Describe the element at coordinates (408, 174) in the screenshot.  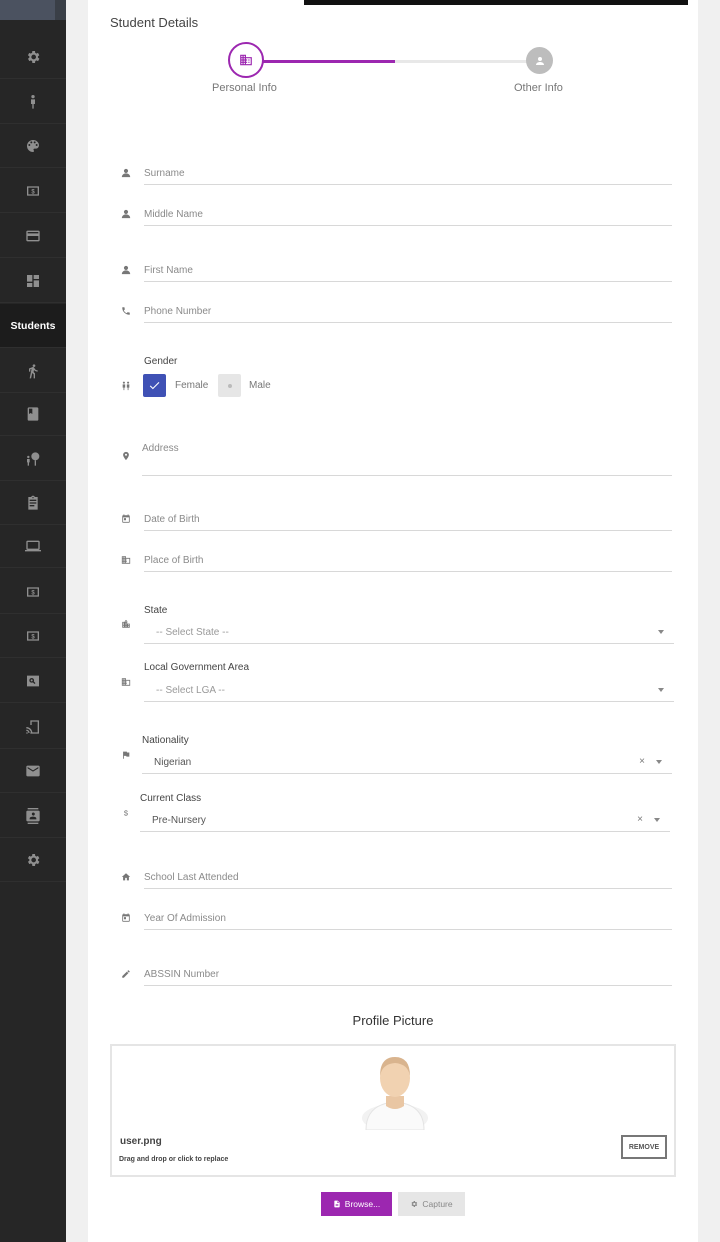
I see `surname-input` at that location.